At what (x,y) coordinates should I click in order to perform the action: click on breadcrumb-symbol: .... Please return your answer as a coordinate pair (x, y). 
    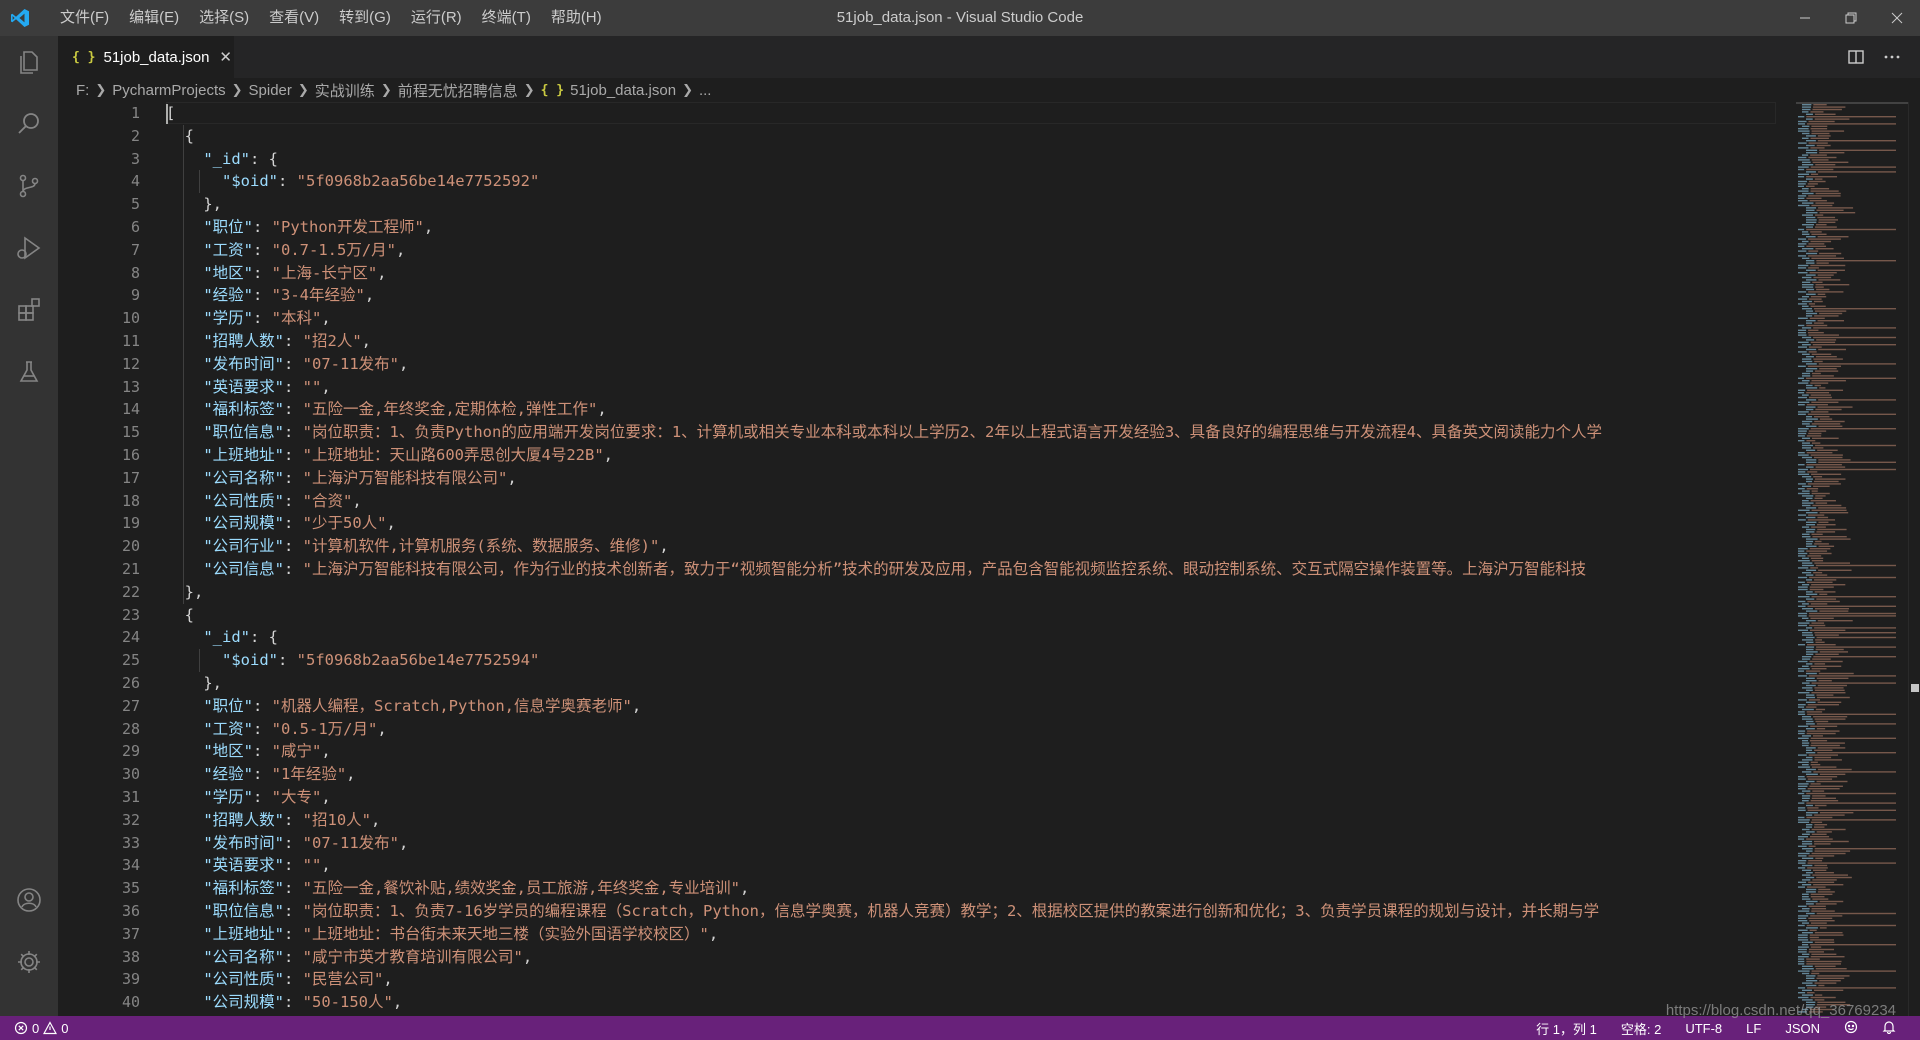
    Looking at the image, I should click on (705, 90).